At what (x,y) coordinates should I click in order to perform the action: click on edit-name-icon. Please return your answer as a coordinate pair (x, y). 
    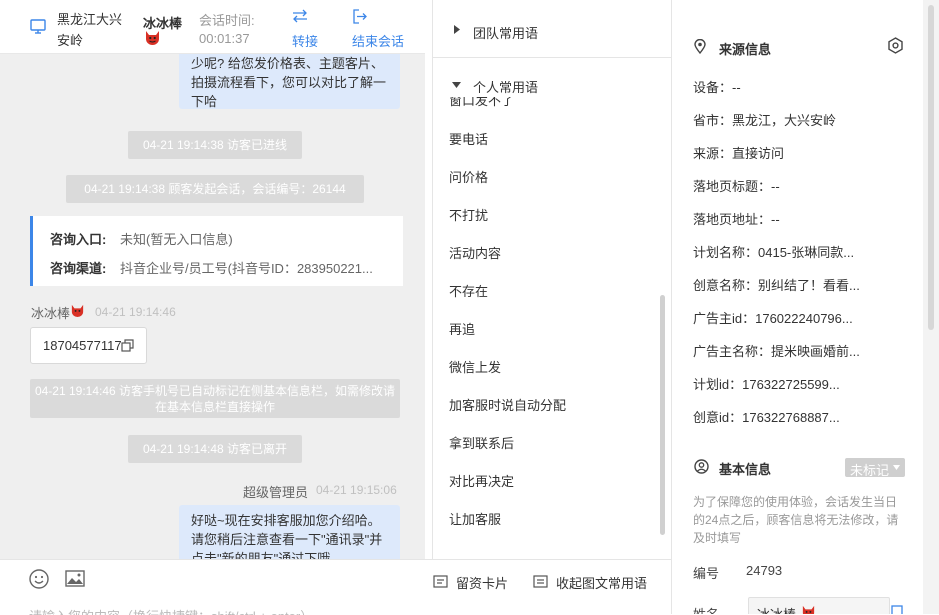
    Looking at the image, I should click on (897, 609).